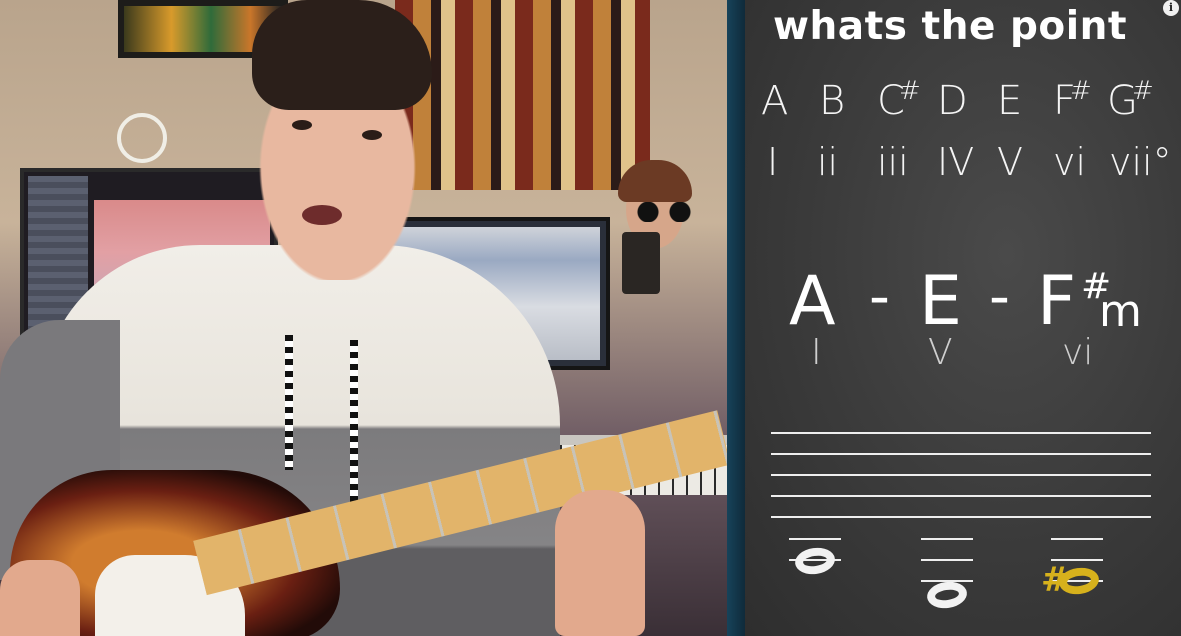 The width and height of the screenshot is (1181, 636). Describe the element at coordinates (773, 162) in the screenshot. I see `roman-numeral: I` at that location.